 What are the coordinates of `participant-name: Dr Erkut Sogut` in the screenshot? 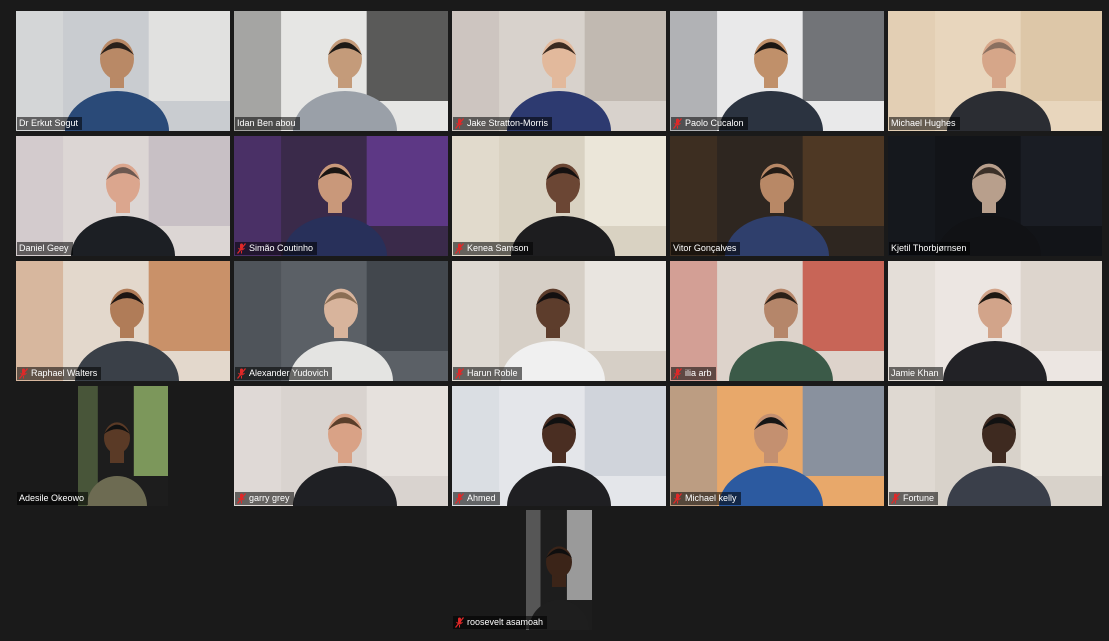 It's located at (49, 123).